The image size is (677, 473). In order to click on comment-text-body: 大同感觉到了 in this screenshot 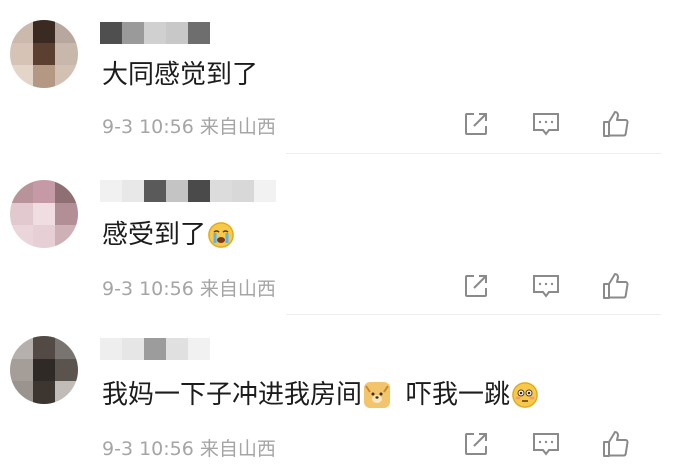, I will do `click(180, 75)`.